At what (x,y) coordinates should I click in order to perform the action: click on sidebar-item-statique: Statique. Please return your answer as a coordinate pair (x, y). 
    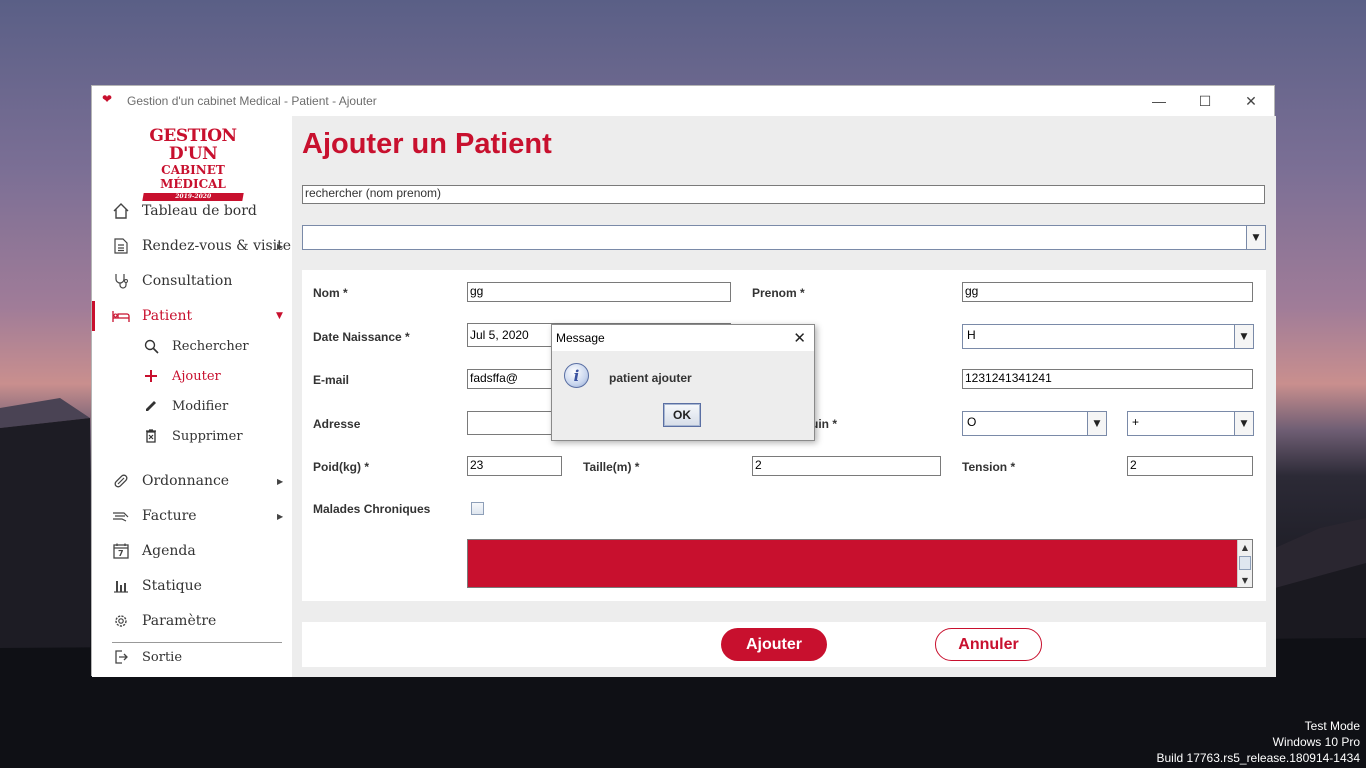
    Looking at the image, I should click on (192, 586).